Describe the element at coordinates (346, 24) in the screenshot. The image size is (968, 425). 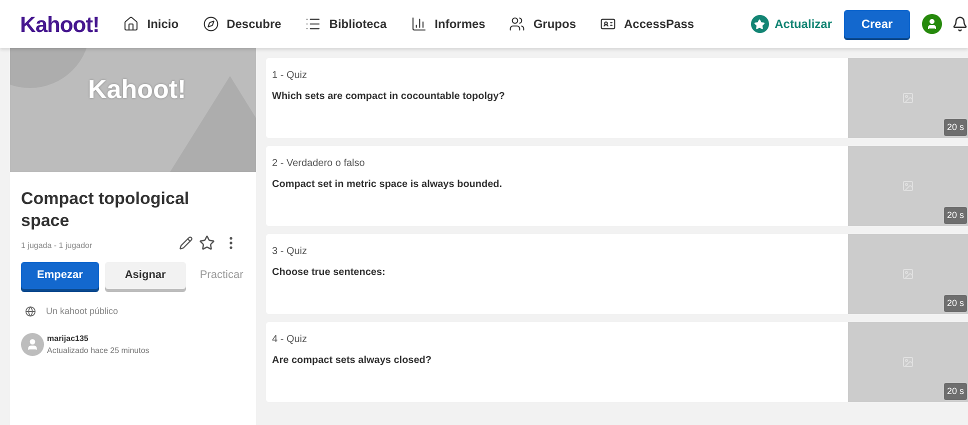
I see `nav-link: Biblioteca` at that location.